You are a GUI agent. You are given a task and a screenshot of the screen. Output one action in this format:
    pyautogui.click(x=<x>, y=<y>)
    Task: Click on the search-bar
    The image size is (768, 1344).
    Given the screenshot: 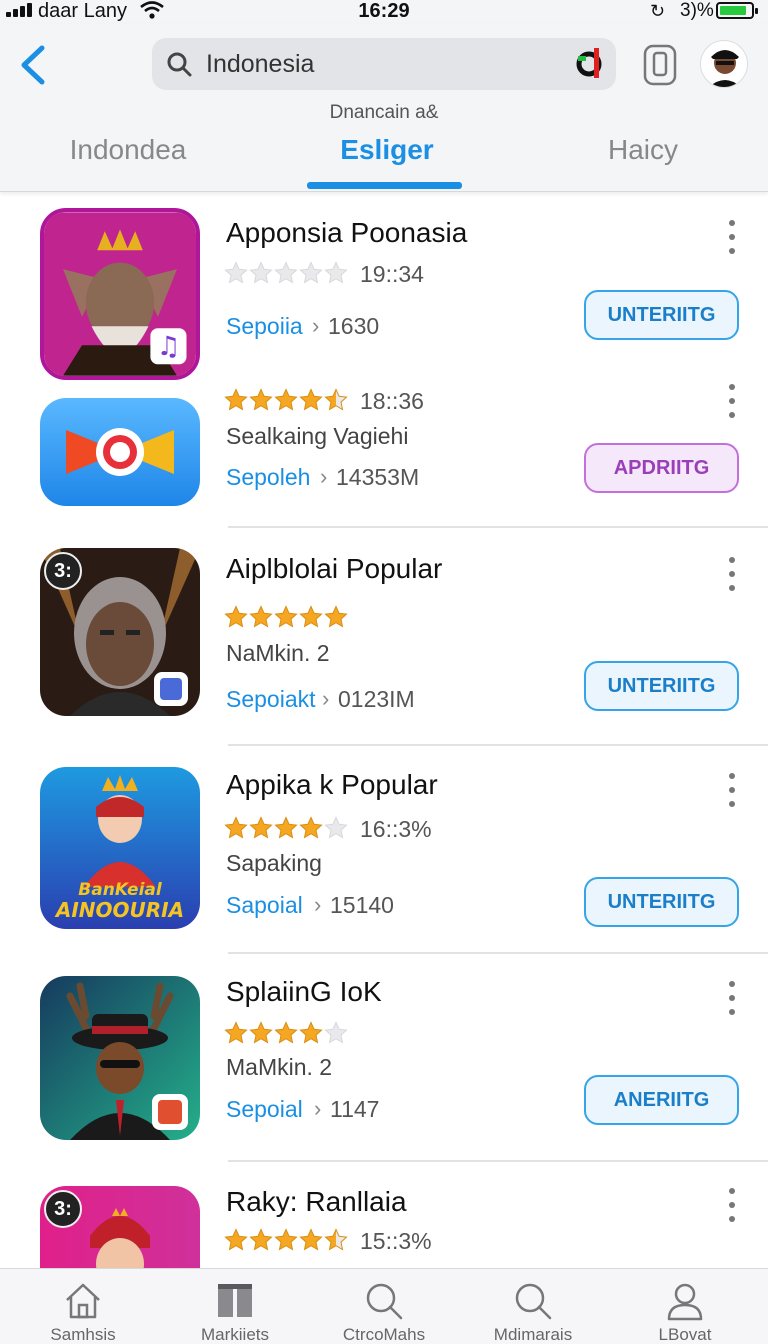 What is the action you would take?
    pyautogui.click(x=384, y=64)
    